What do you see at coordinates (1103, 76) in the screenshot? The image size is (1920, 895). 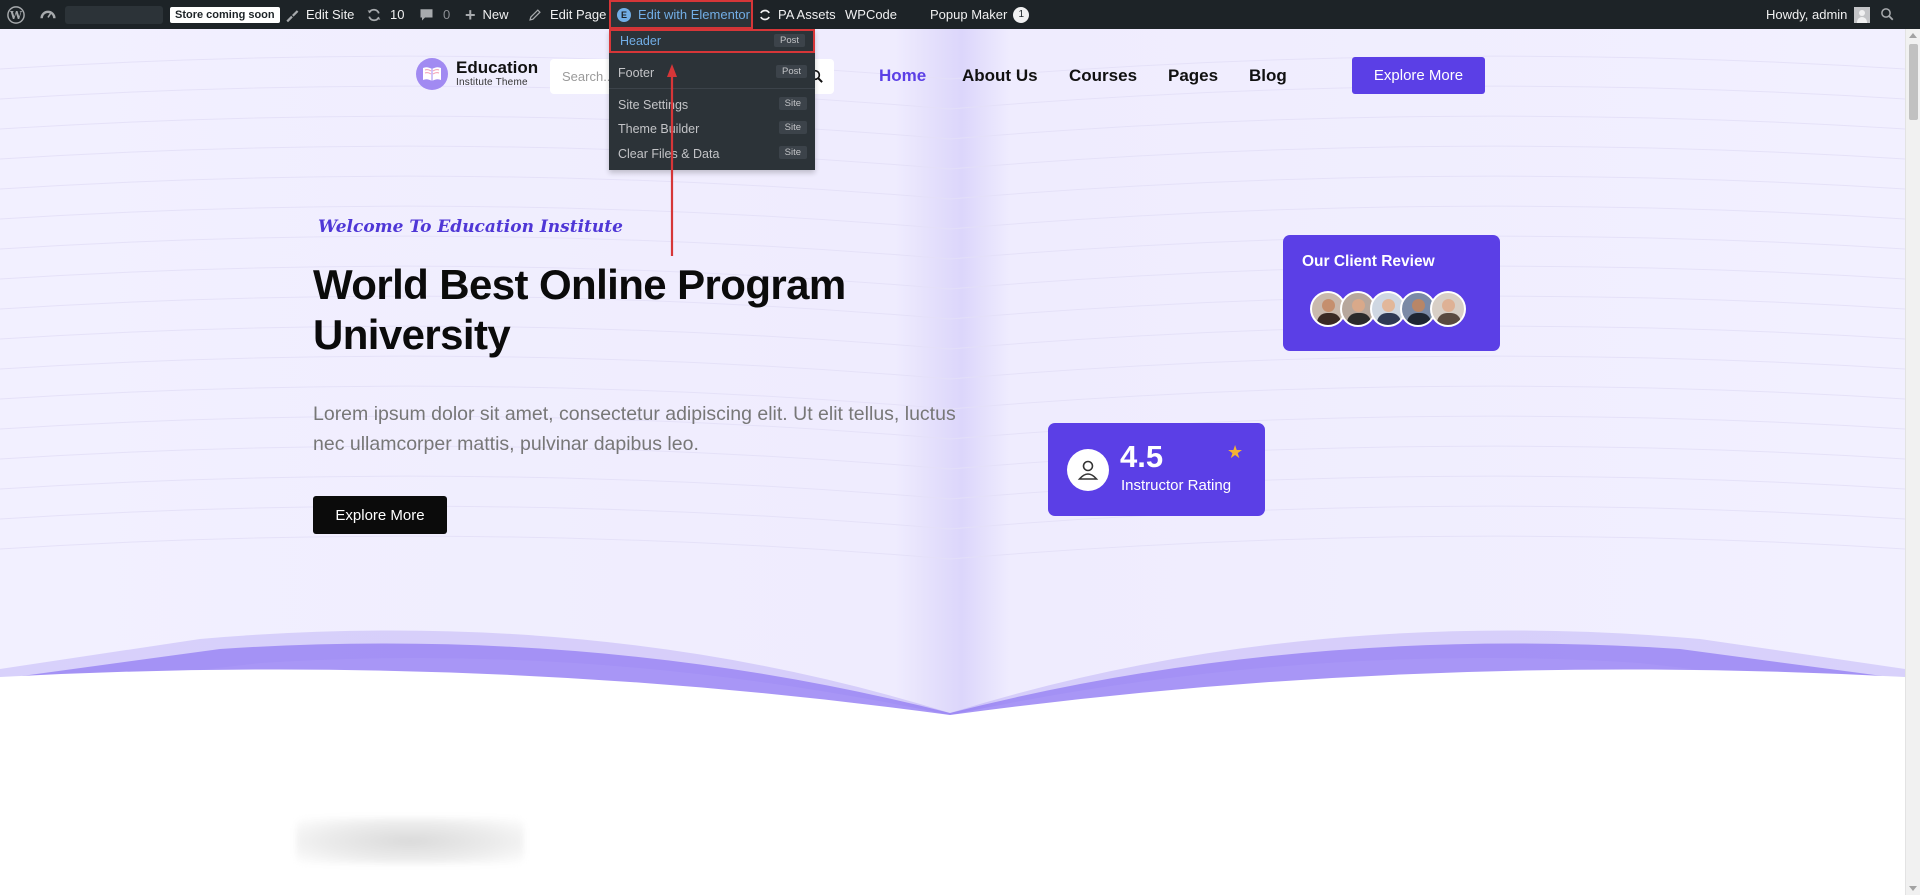 I see `nav-courses: Courses` at bounding box center [1103, 76].